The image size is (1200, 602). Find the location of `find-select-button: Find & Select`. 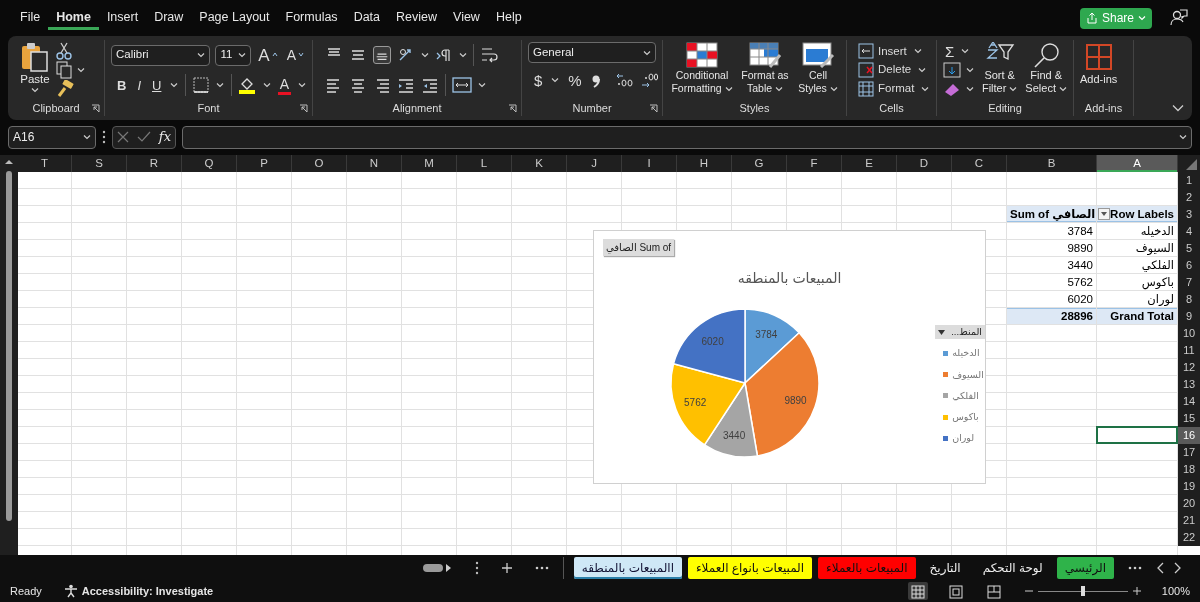

find-select-button: Find & Select is located at coordinates (1046, 70).